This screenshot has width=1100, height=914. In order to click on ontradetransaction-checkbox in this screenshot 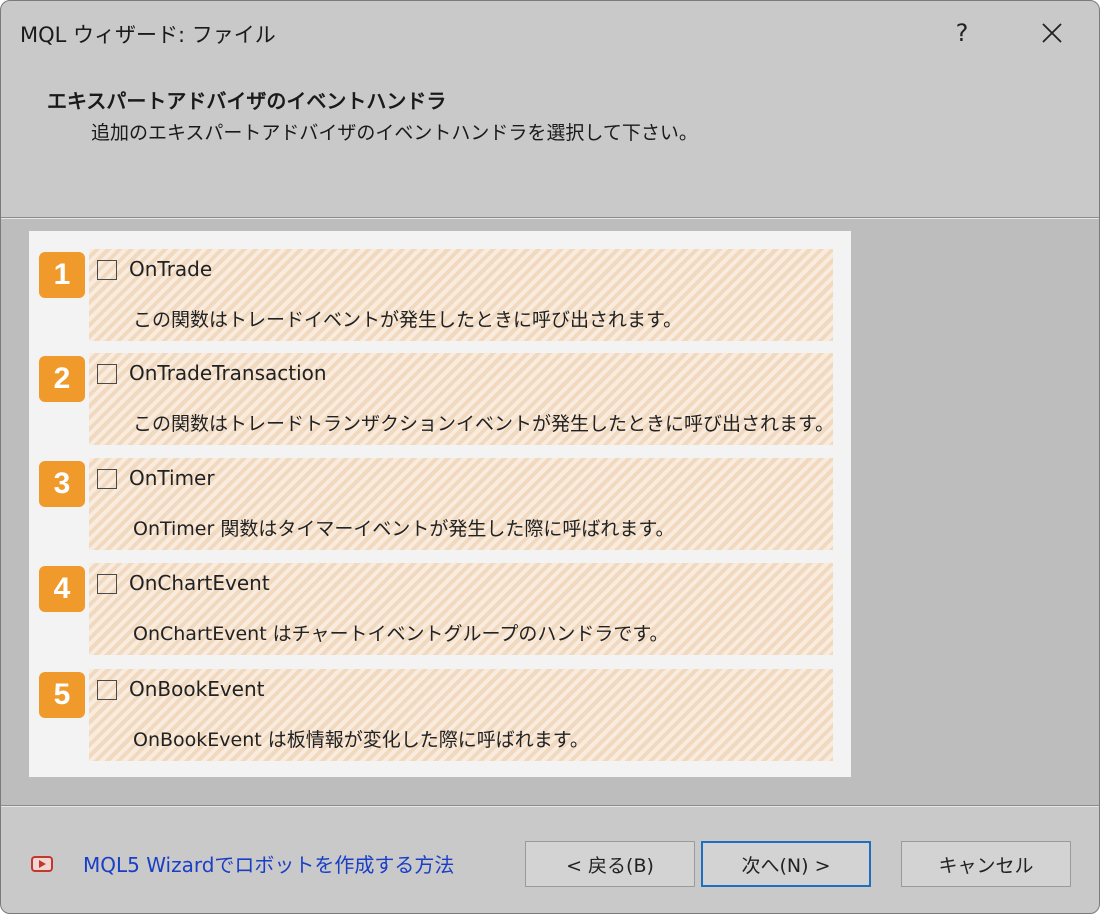, I will do `click(107, 374)`.